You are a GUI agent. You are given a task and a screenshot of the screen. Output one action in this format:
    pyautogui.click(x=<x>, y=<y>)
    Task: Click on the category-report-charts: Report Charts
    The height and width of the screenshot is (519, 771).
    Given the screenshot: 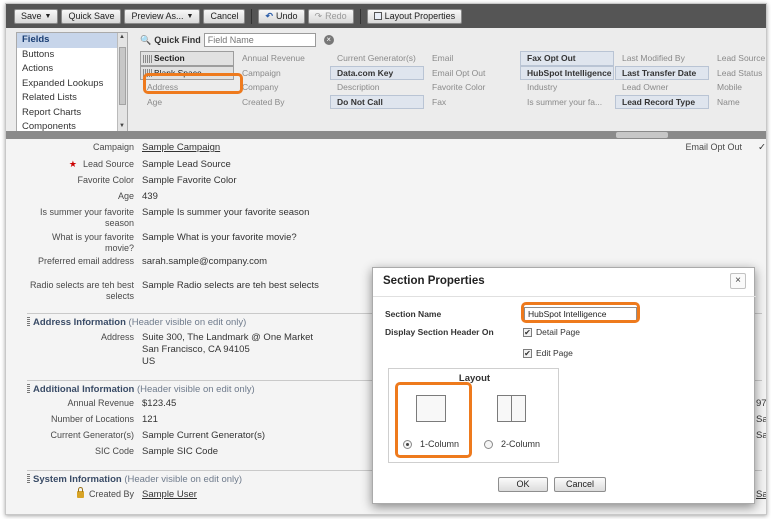 What is the action you would take?
    pyautogui.click(x=72, y=113)
    